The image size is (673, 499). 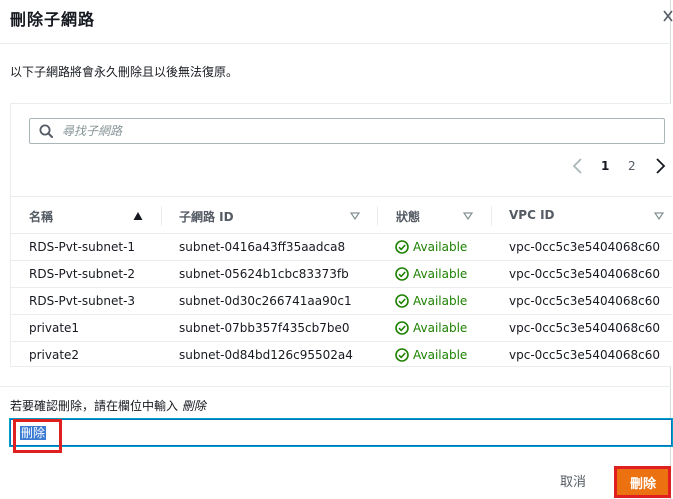 I want to click on search-input, so click(x=357, y=131).